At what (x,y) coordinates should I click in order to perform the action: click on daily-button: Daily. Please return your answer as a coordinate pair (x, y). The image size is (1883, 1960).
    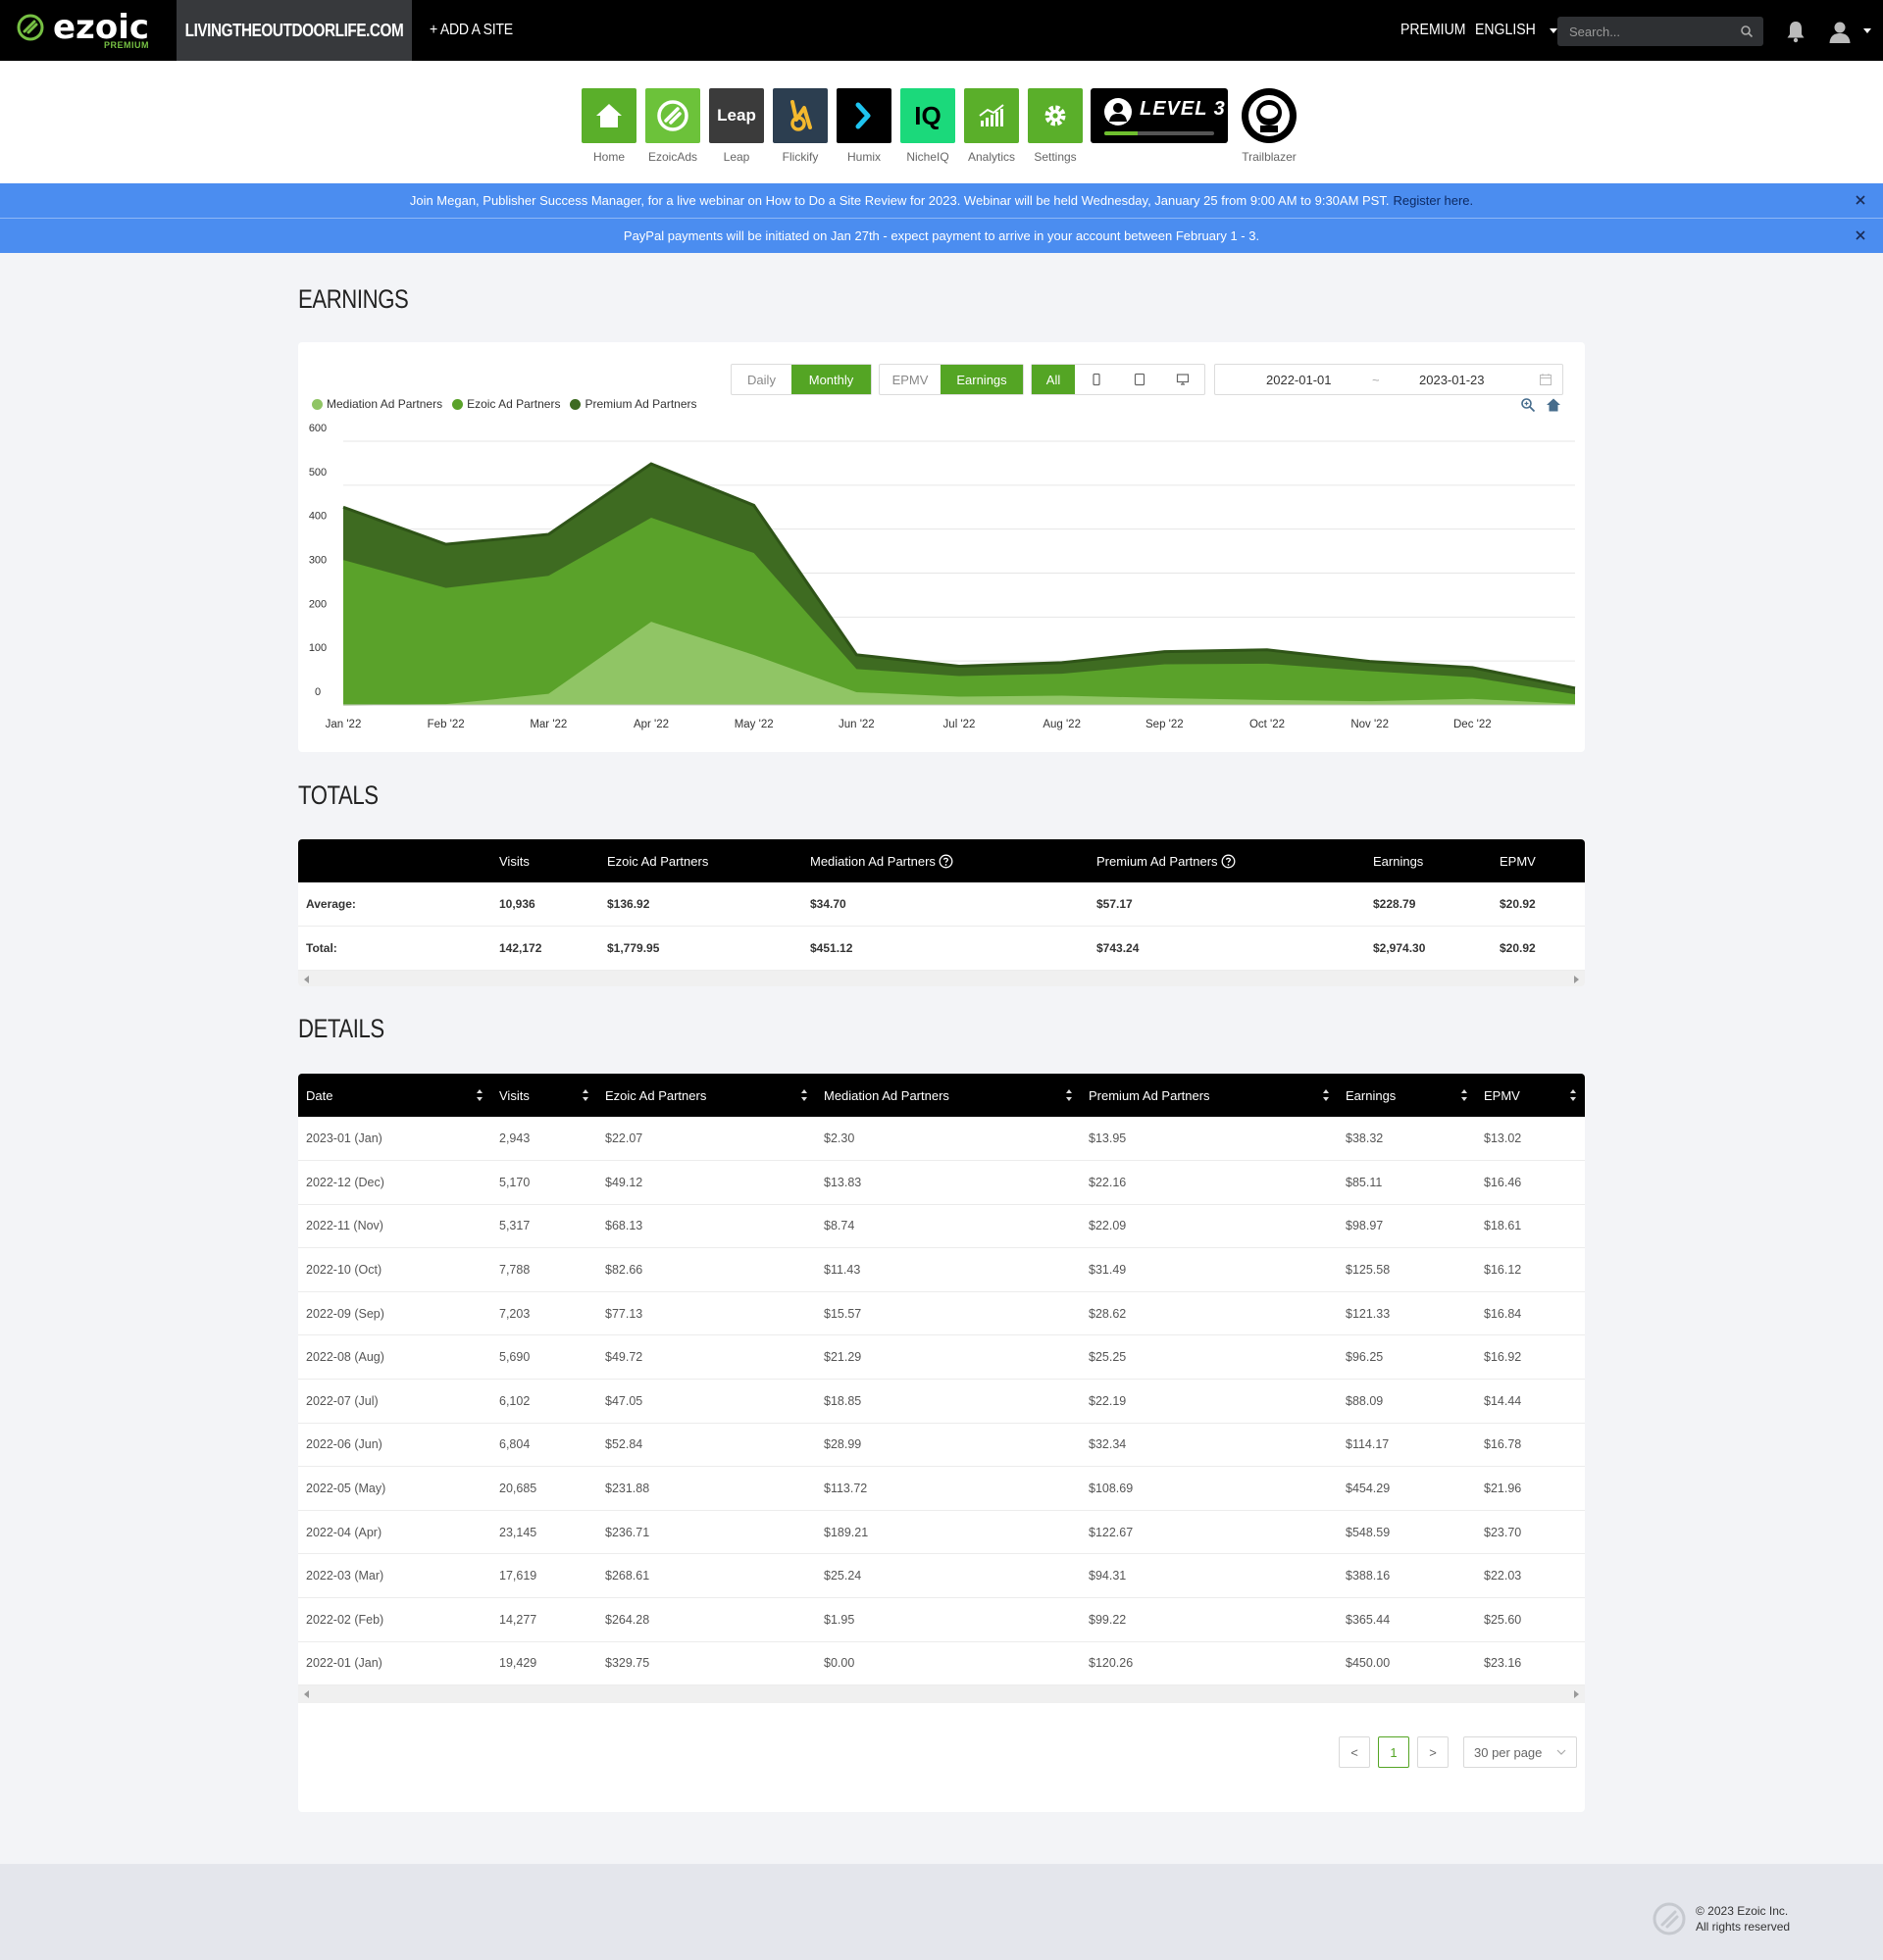
    Looking at the image, I should click on (761, 379).